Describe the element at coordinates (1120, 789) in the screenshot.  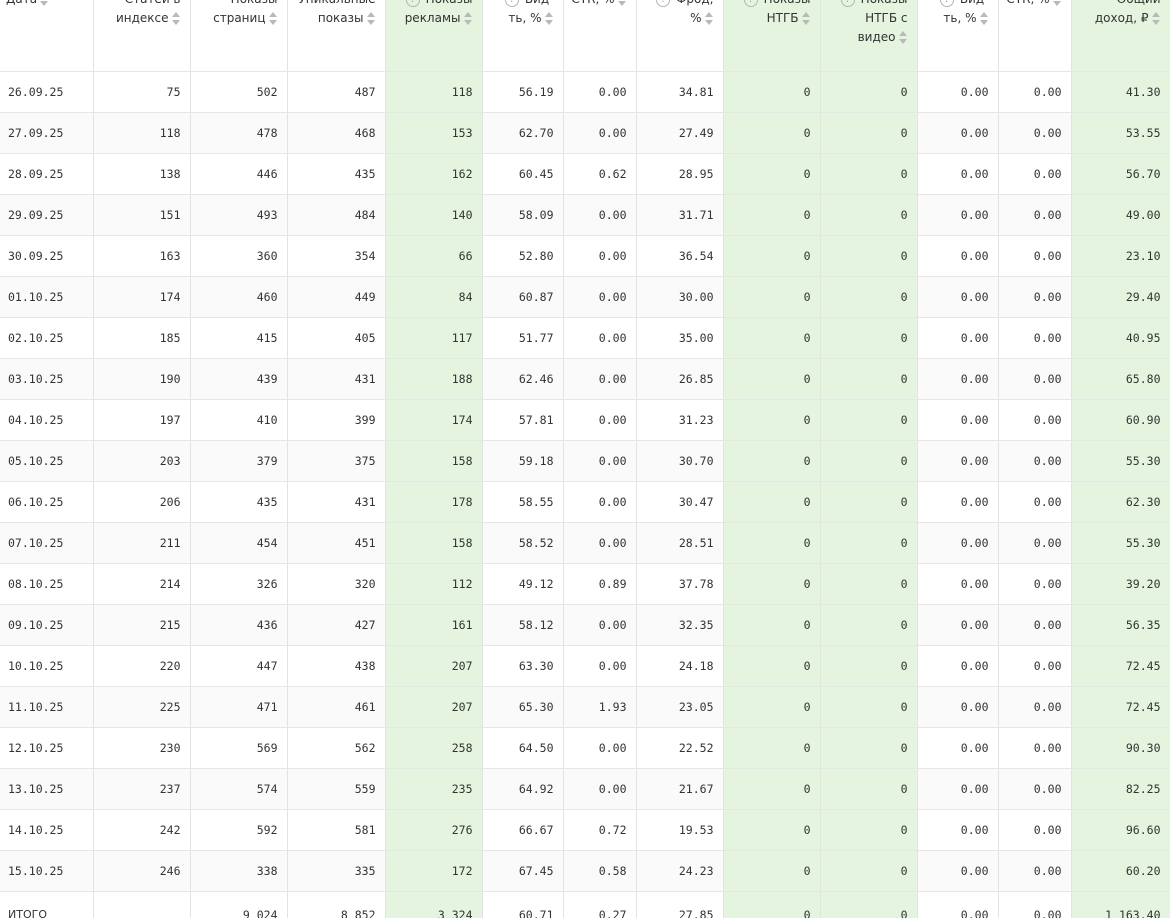
I see `table-cell: 82.25` at that location.